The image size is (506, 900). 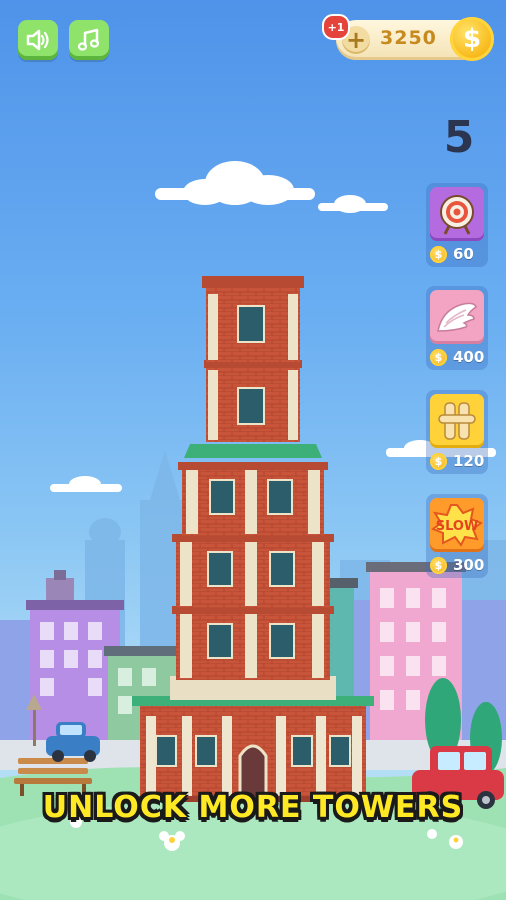 What do you see at coordinates (336, 27) in the screenshot?
I see `coin-bonus-badge: +1` at bounding box center [336, 27].